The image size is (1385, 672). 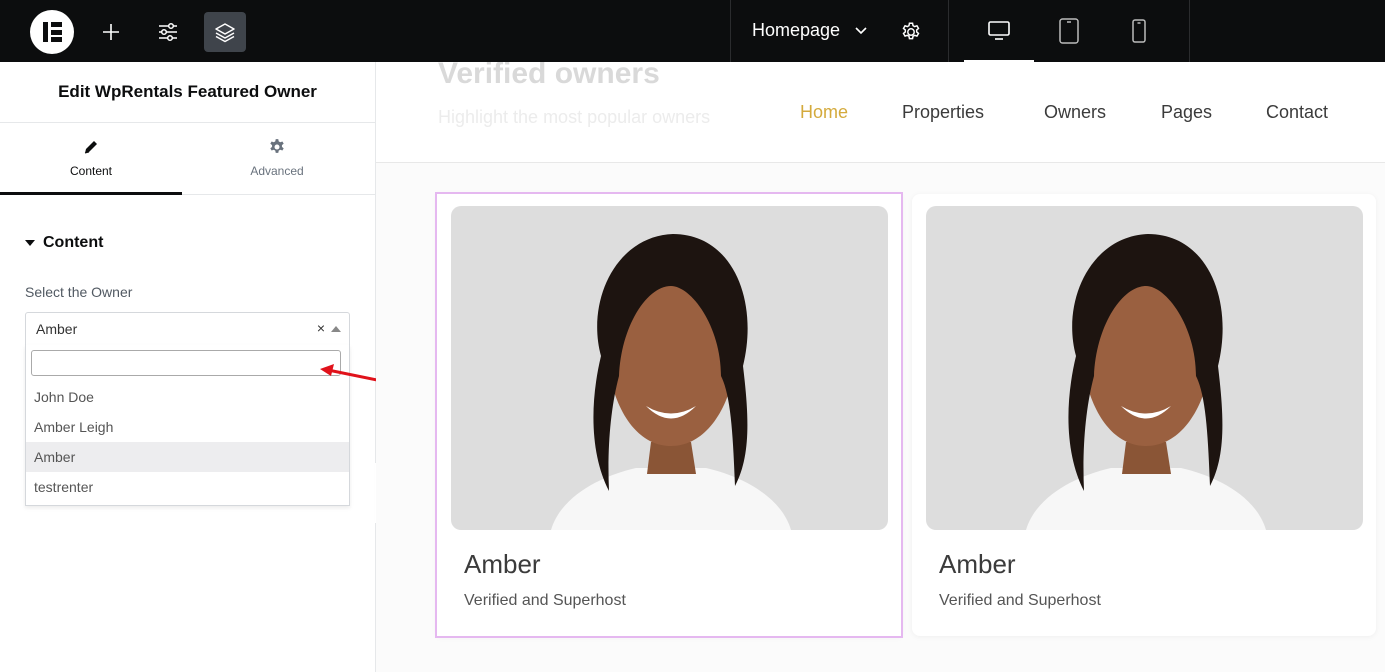 I want to click on desktop-view-button, so click(x=999, y=37).